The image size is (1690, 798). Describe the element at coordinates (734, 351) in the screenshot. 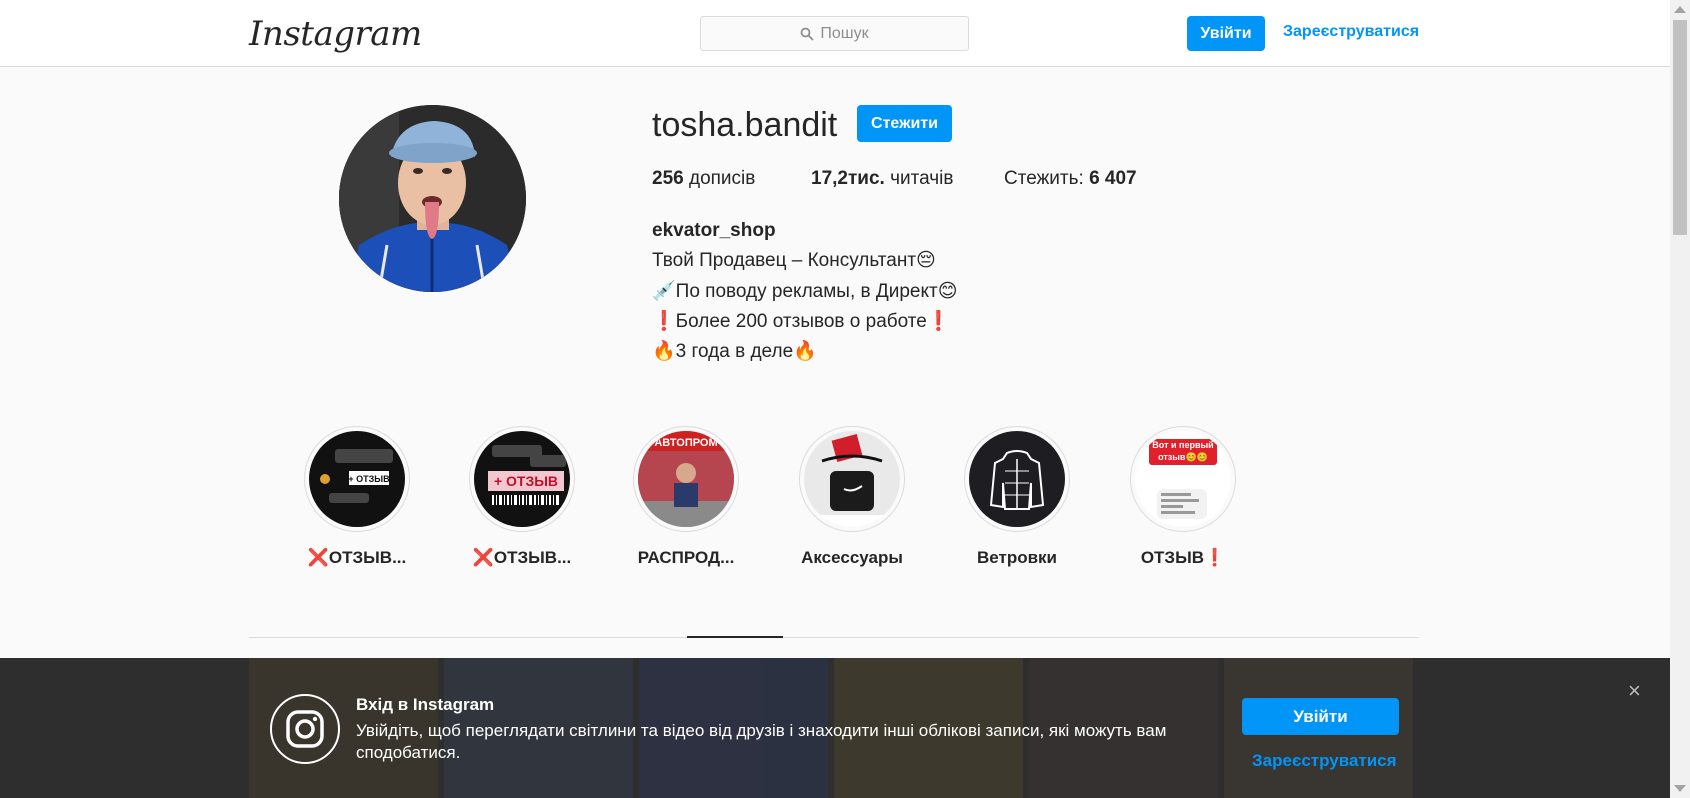

I see `bio-line: 🔥3 года в деле🔥` at that location.